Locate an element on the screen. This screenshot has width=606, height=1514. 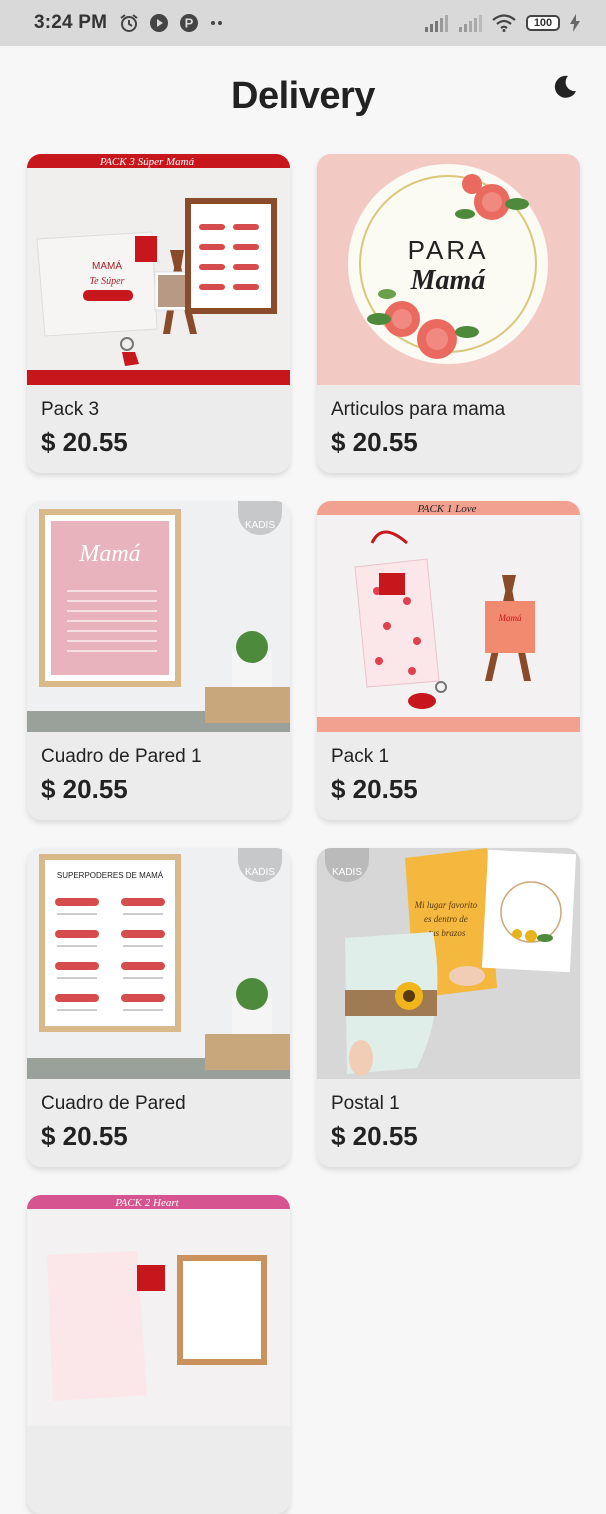
product-card: PARA Mamá Articulos para mama $ 20.55 is located at coordinates (448, 313).